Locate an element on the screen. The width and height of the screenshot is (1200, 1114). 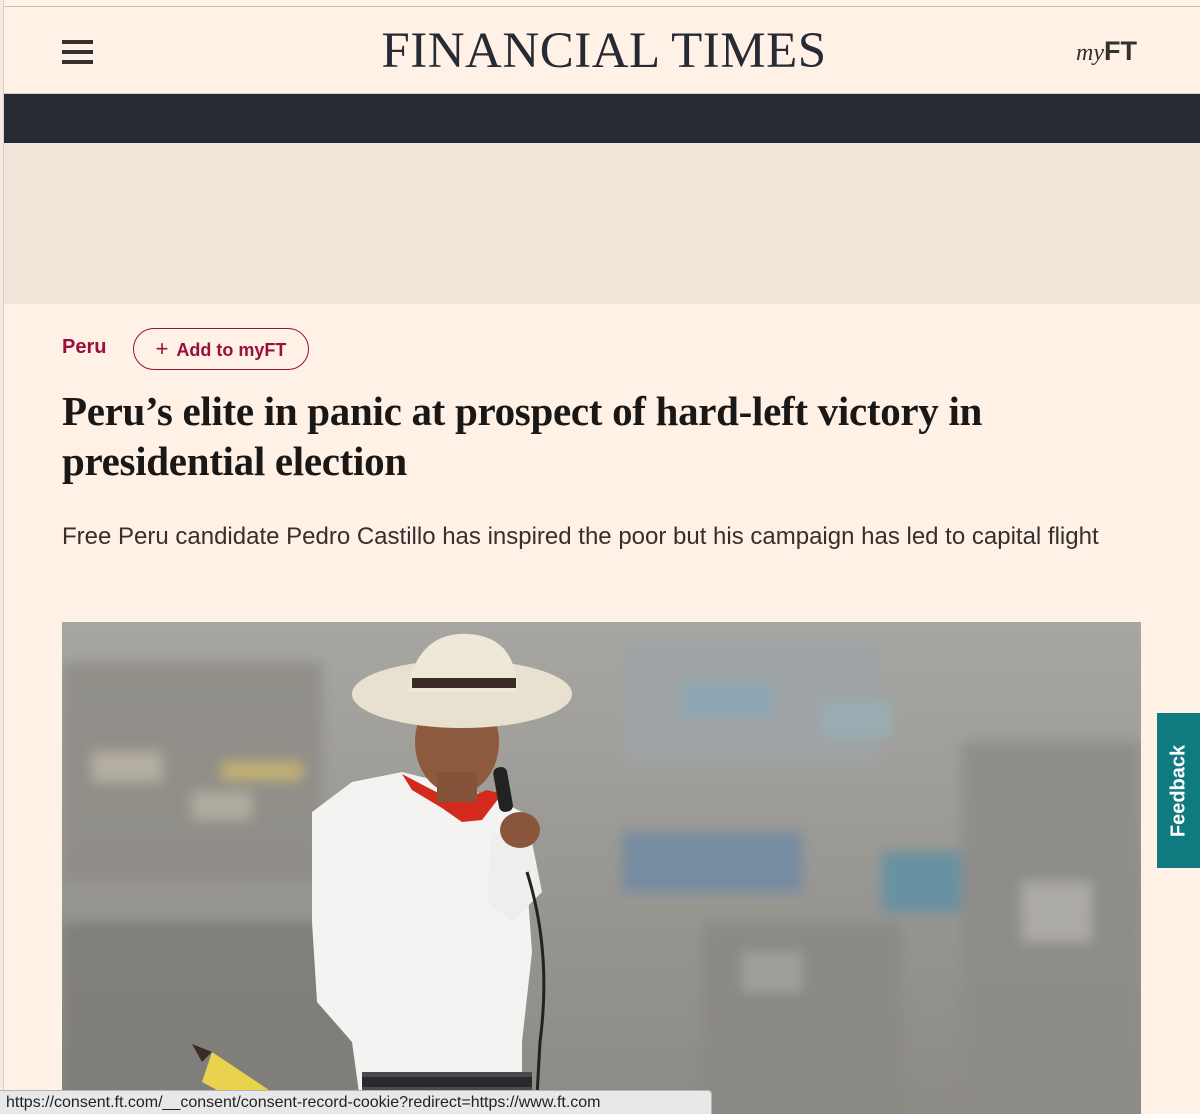
window-top-edge is located at coordinates (600, 3).